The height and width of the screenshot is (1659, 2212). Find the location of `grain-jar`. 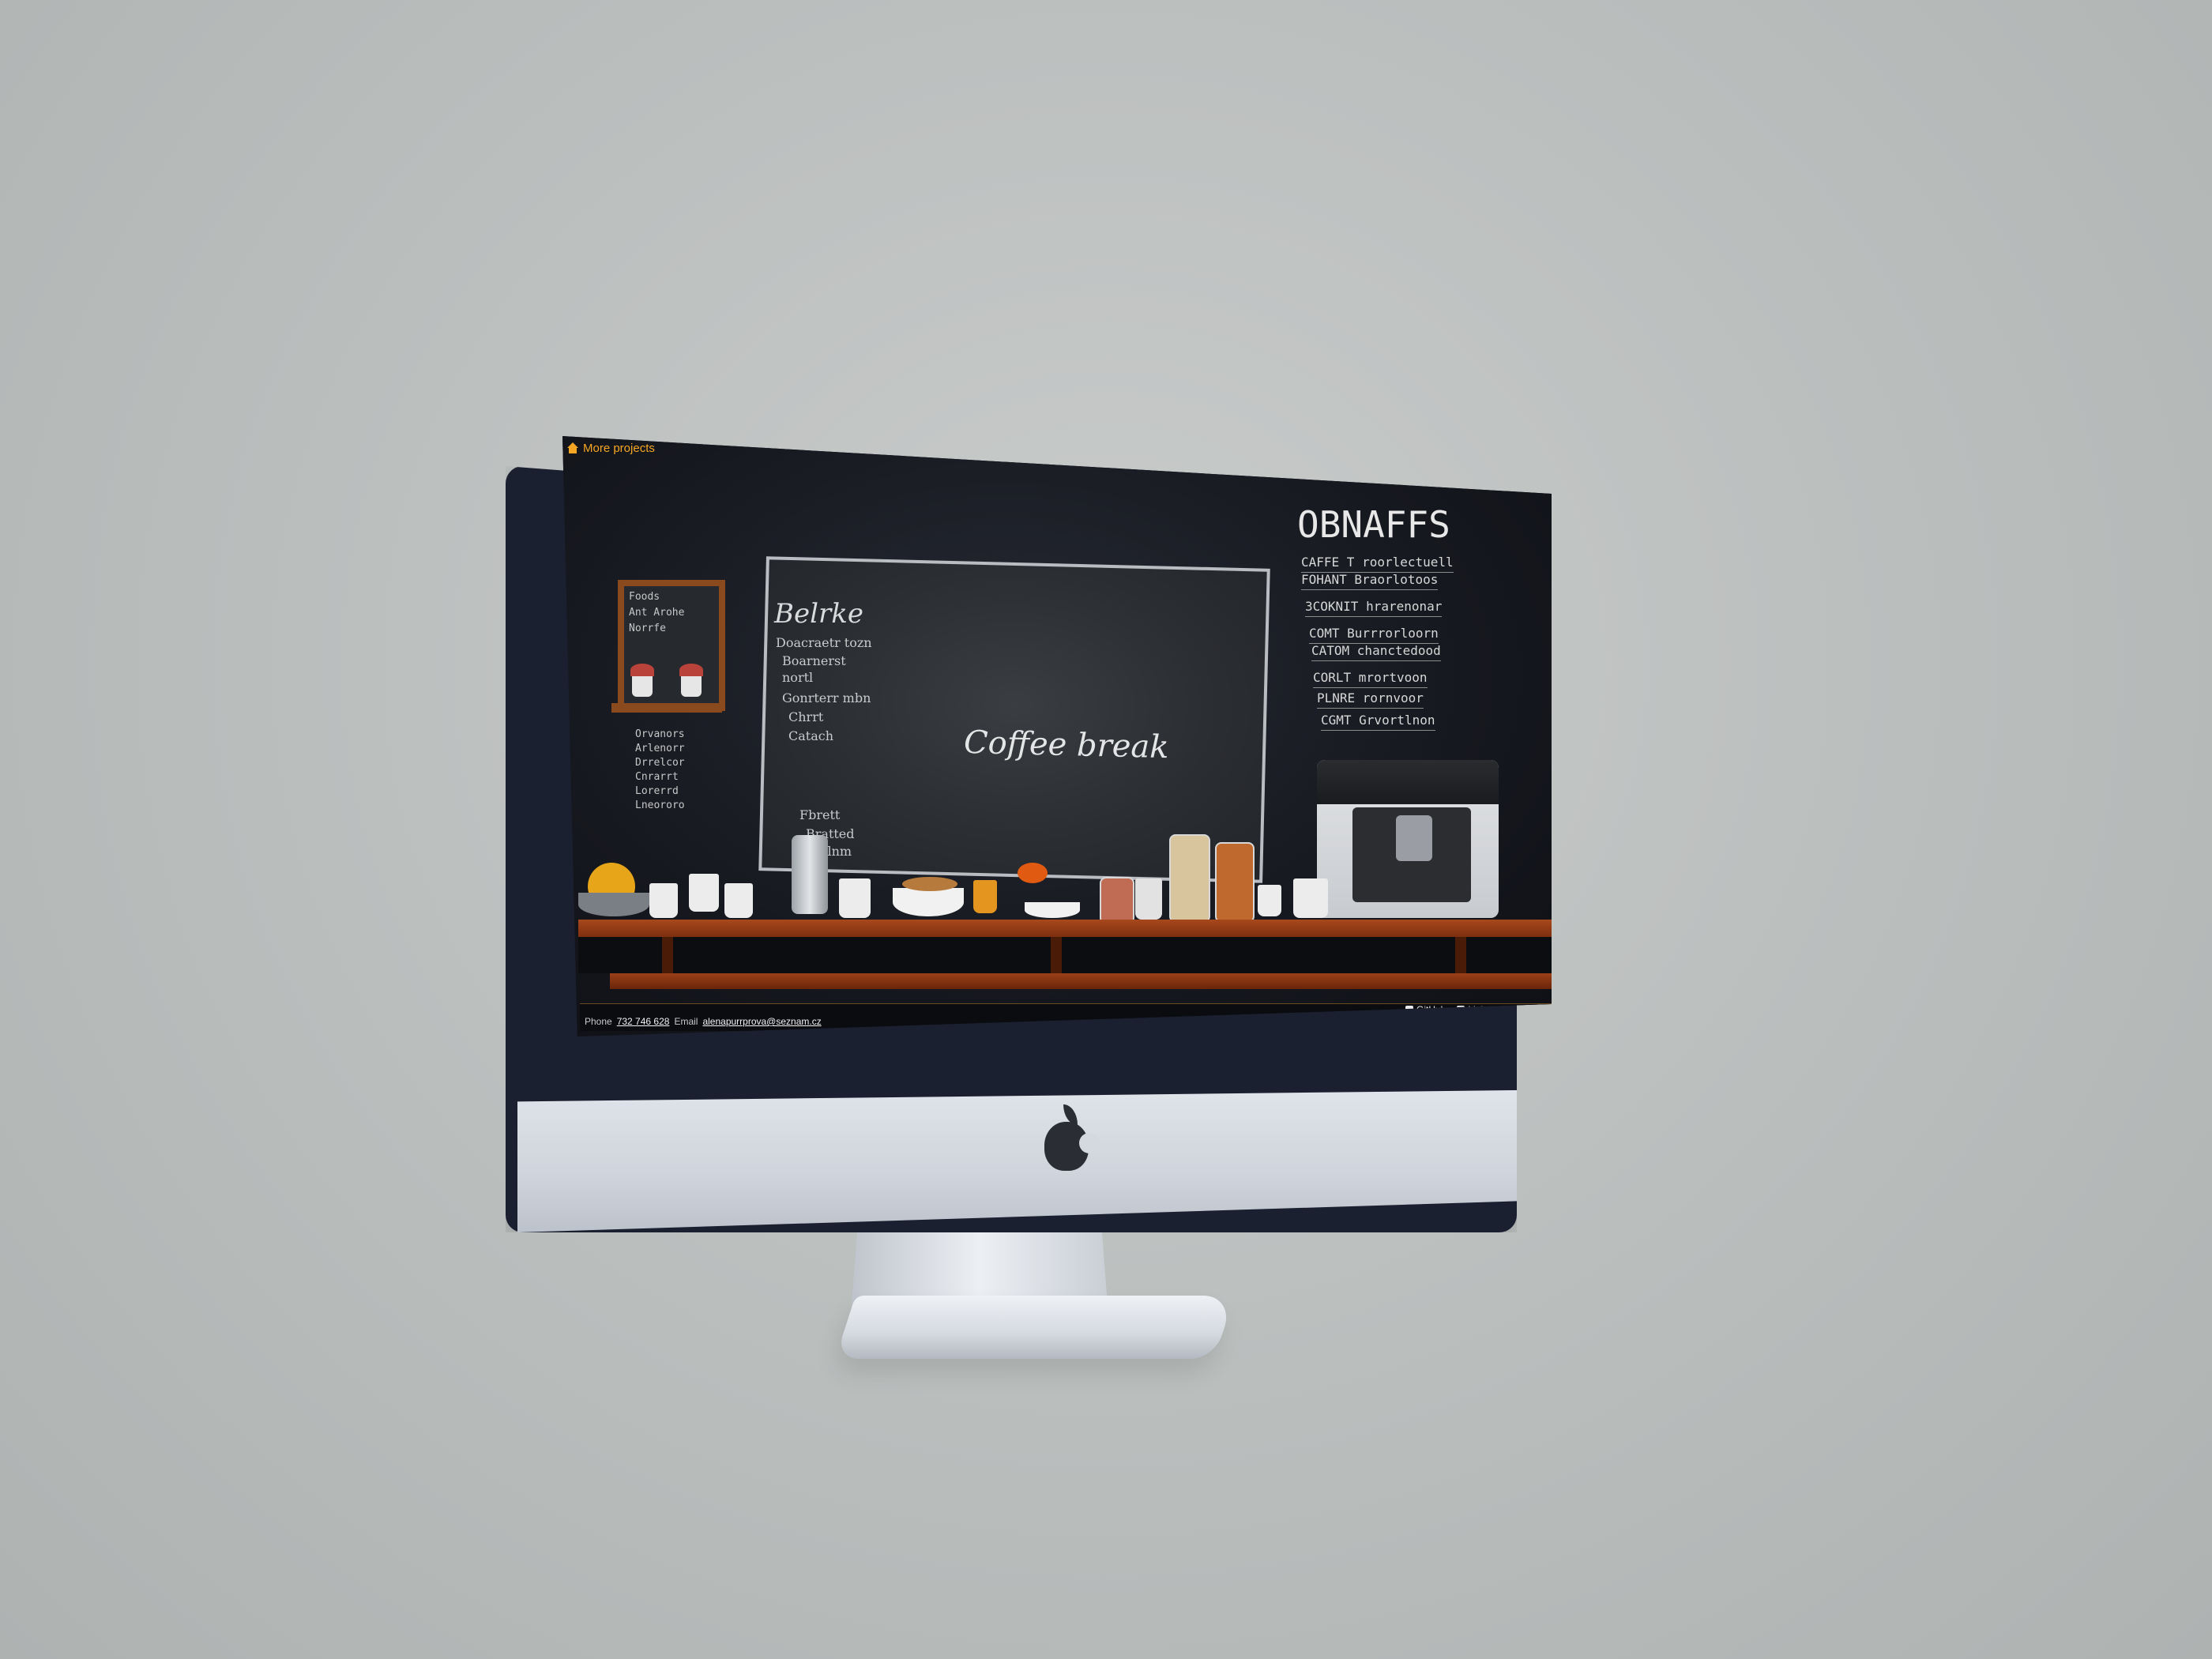

grain-jar is located at coordinates (1190, 879).